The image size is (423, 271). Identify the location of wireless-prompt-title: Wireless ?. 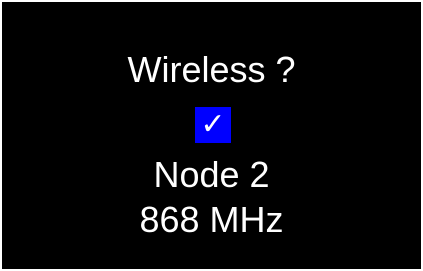
(211, 69).